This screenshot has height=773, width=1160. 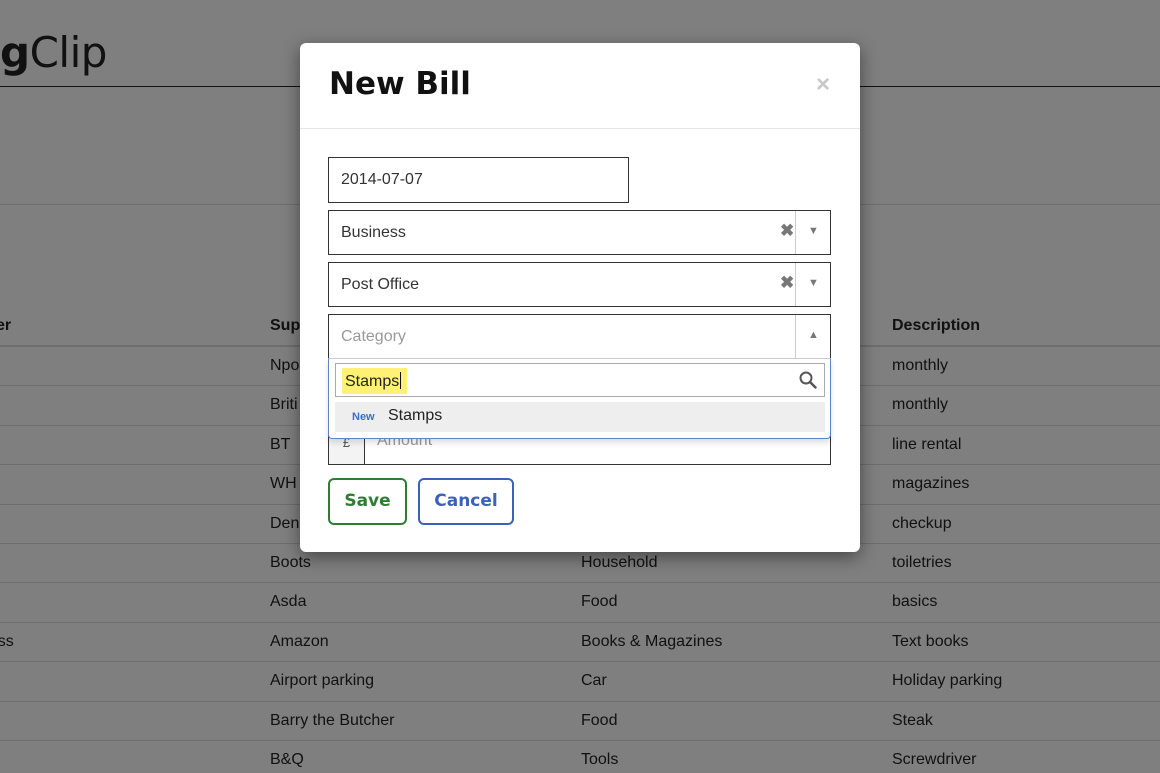 What do you see at coordinates (373, 232) in the screenshot?
I see `business-select-value: Business` at bounding box center [373, 232].